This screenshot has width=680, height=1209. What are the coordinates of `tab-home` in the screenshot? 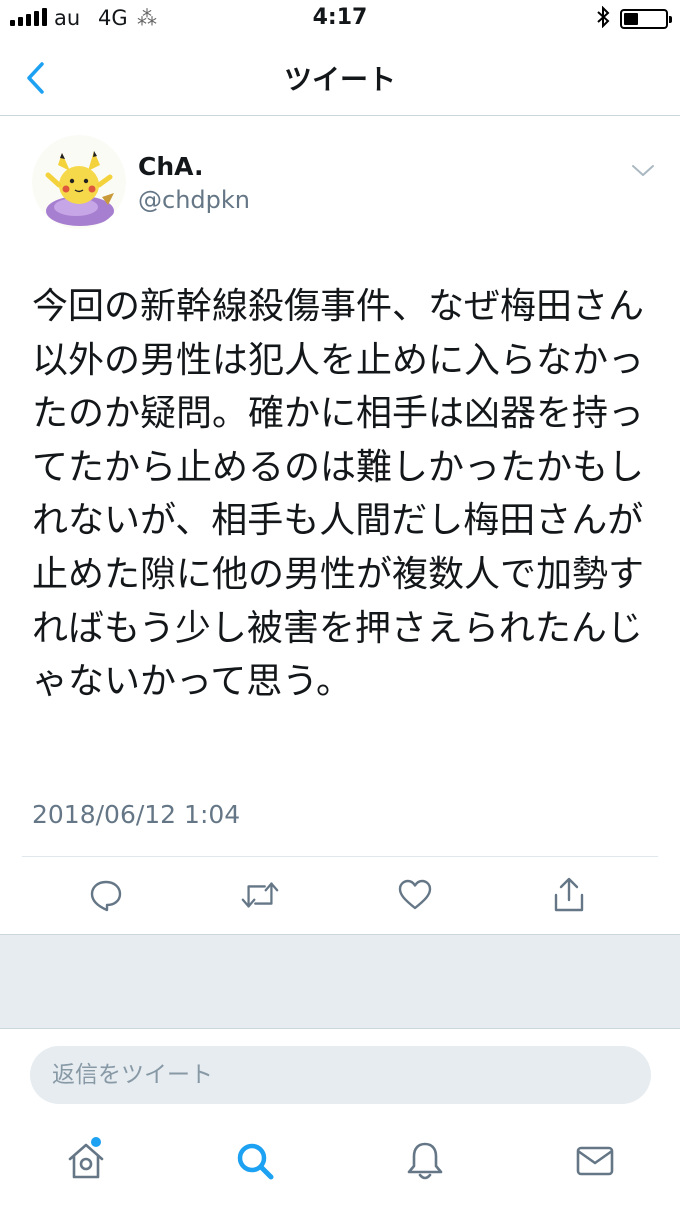 It's located at (86, 1161).